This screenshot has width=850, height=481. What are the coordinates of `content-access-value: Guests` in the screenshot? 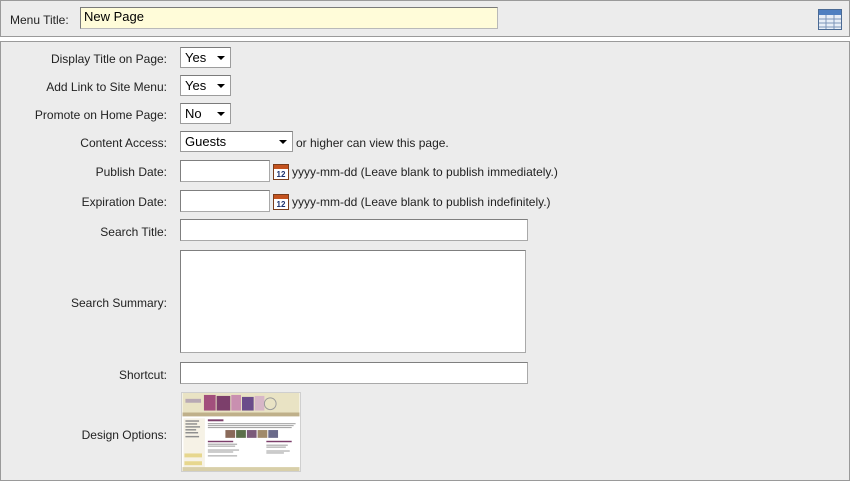 It's located at (206, 141).